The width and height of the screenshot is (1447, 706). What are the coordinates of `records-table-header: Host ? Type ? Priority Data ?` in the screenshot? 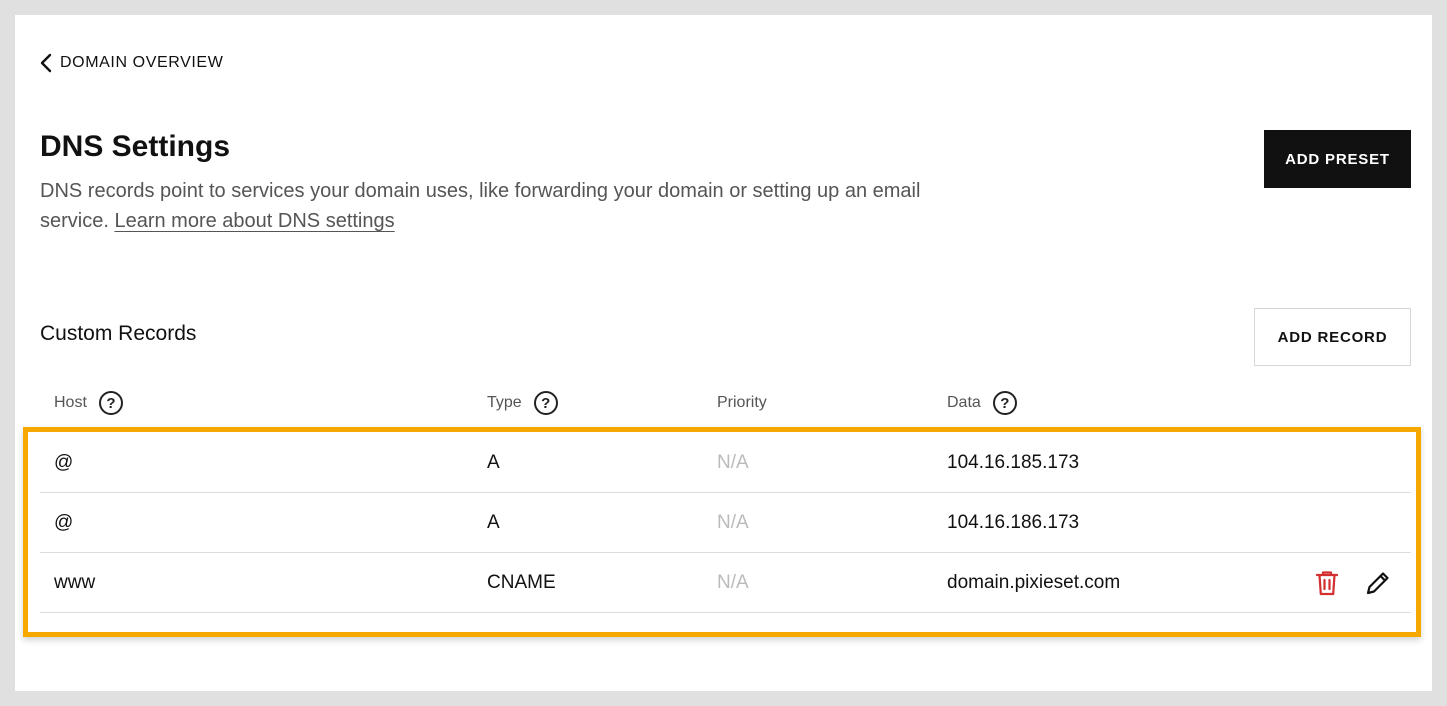 It's located at (725, 403).